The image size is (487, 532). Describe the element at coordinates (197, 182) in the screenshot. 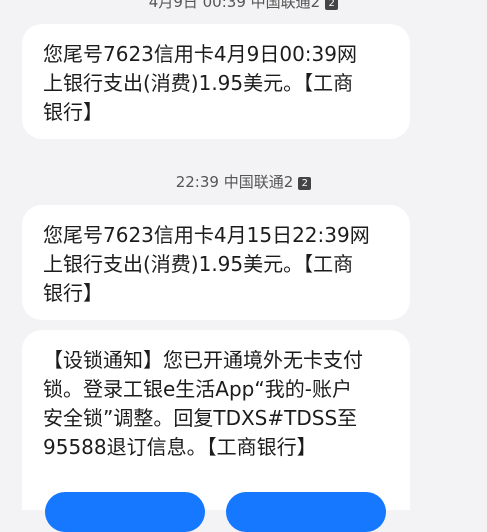

I see `message-time: 22:39` at that location.